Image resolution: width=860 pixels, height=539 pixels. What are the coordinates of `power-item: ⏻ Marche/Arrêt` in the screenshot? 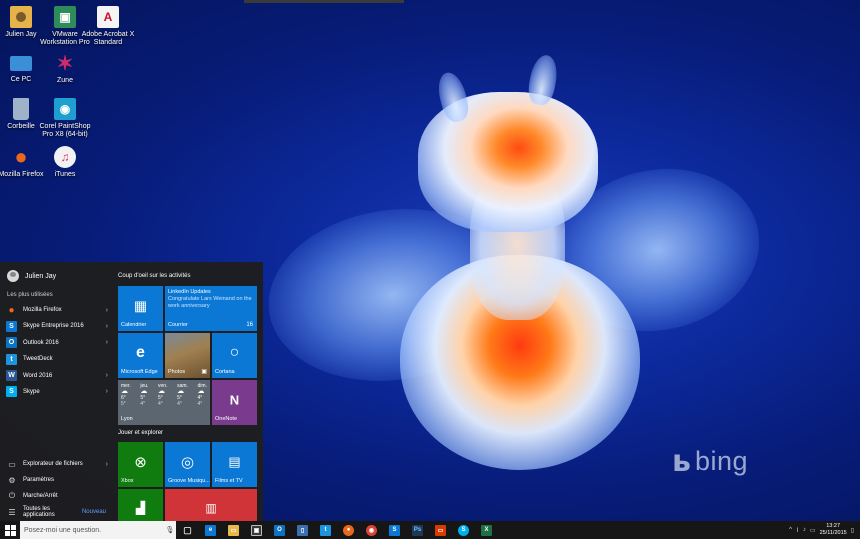 It's located at (57, 496).